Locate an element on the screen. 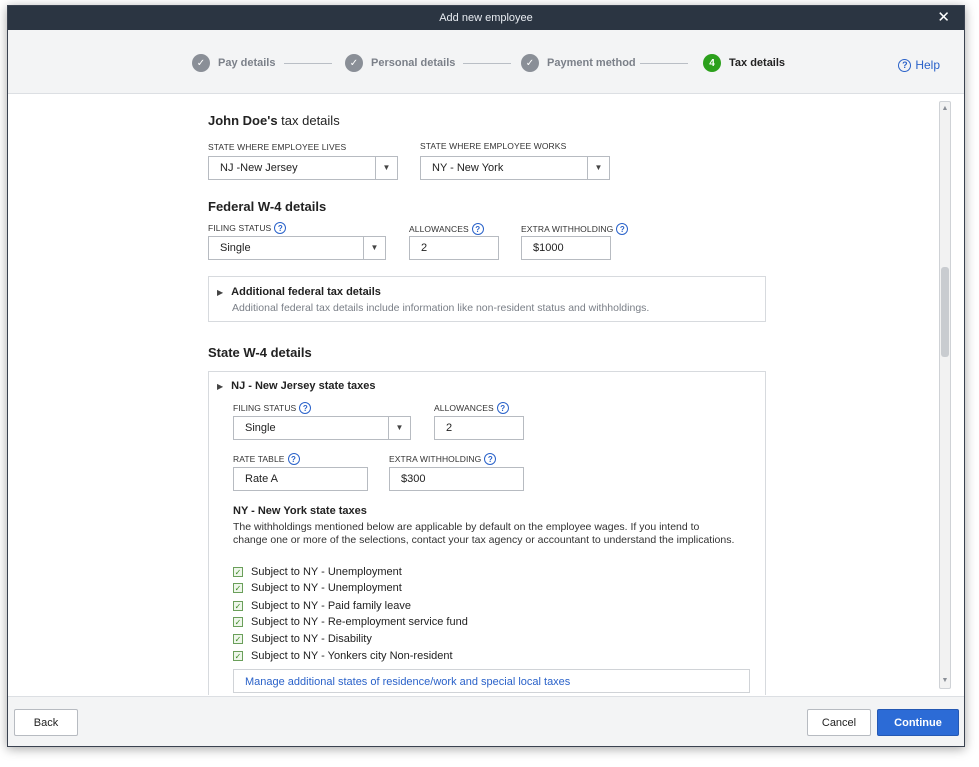 This screenshot has width=979, height=767. state-works-select: NY - New York ▼ is located at coordinates (515, 168).